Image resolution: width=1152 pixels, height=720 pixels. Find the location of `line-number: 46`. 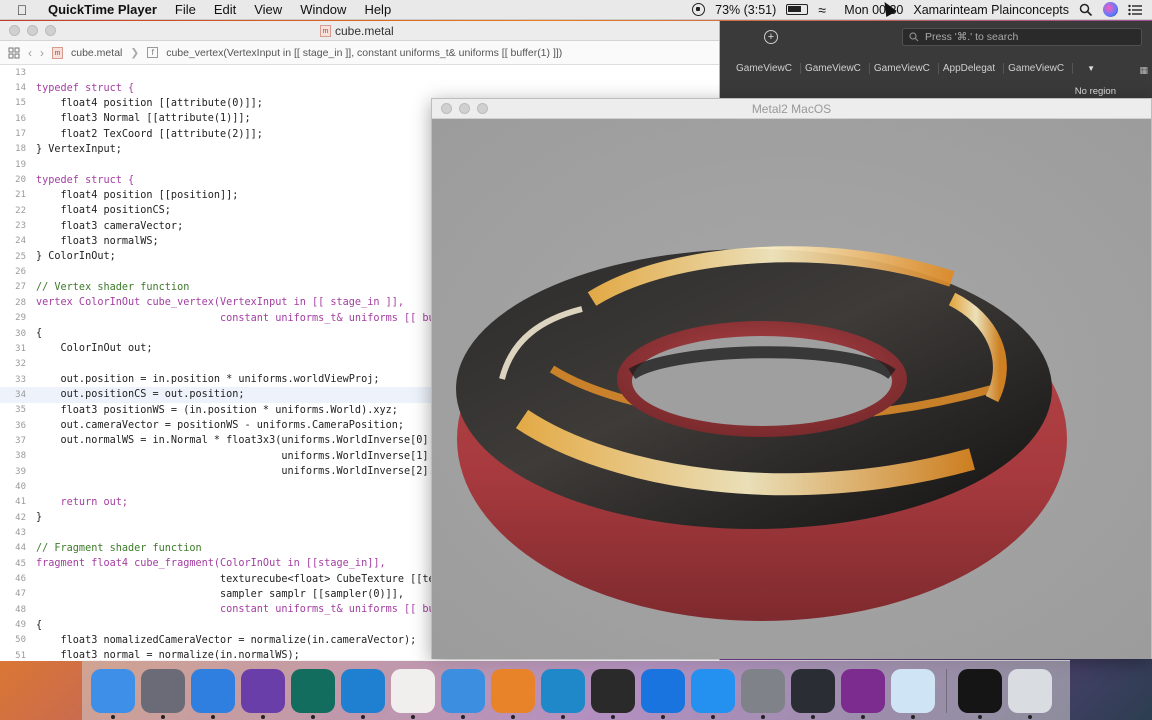

line-number: 46 is located at coordinates (20, 579).